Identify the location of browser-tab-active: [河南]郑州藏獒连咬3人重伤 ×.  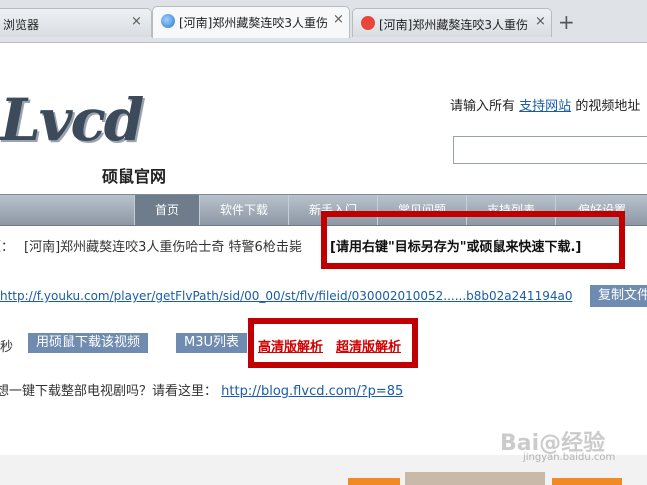
(251, 22).